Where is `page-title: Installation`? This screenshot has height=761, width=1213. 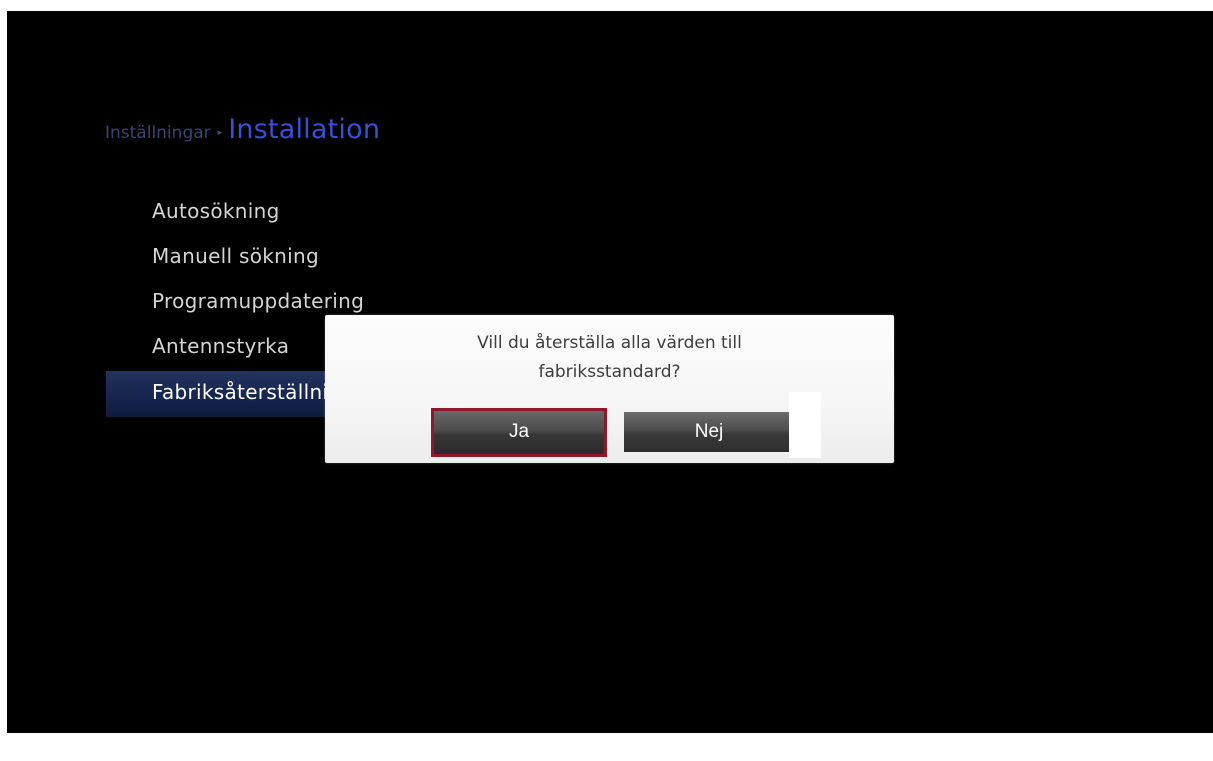 page-title: Installation is located at coordinates (304, 129).